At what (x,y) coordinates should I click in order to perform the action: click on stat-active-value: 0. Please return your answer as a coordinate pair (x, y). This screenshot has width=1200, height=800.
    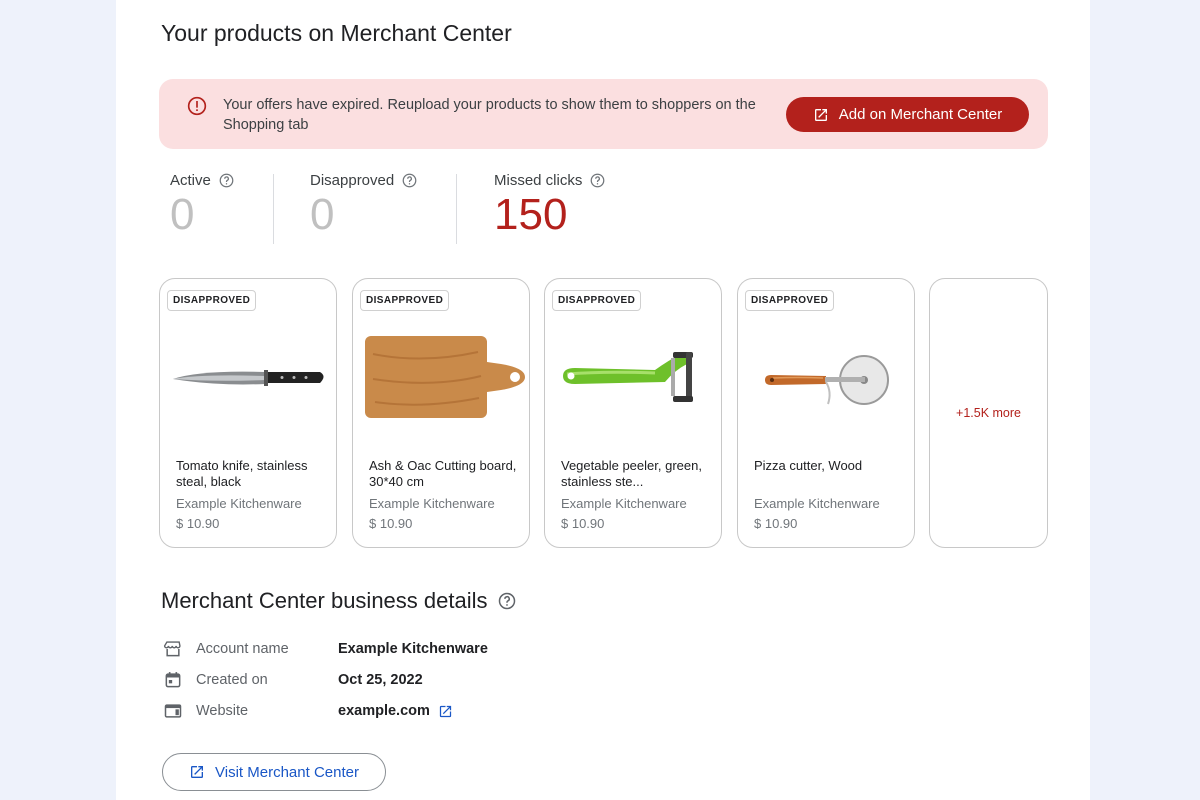
    Looking at the image, I should click on (182, 214).